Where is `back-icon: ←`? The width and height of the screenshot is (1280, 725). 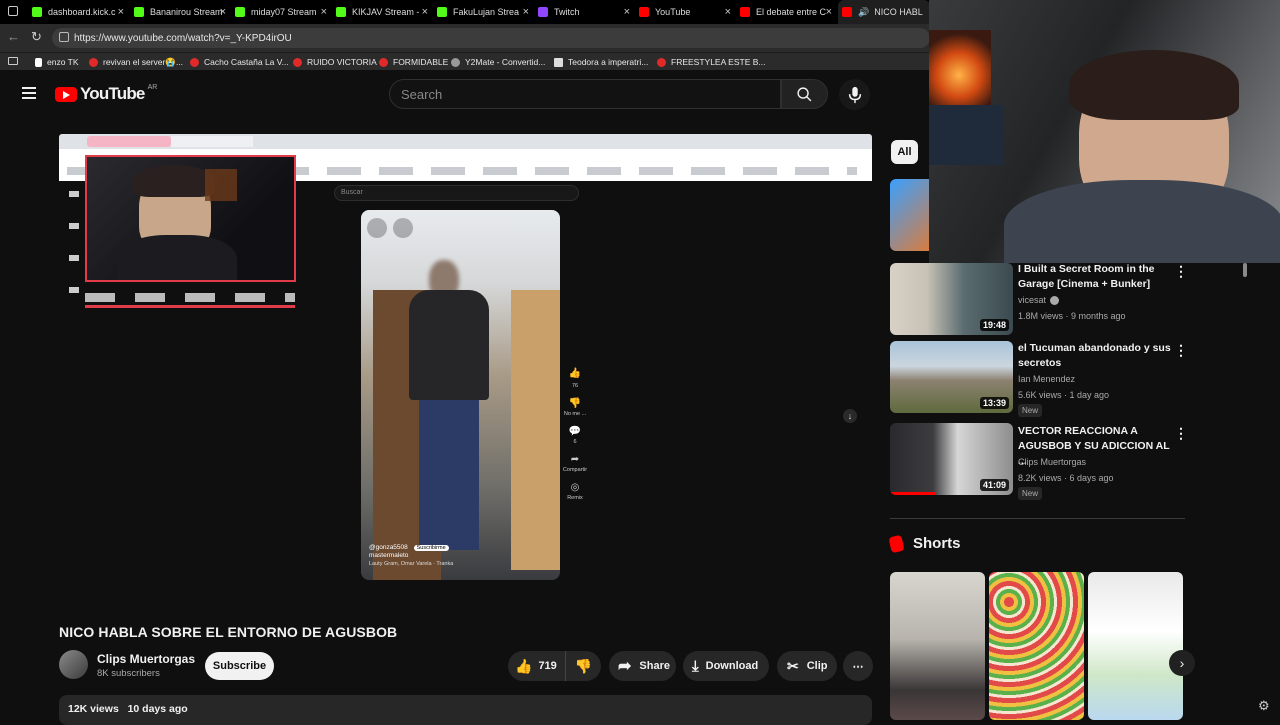
back-icon: ← is located at coordinates (13, 36).